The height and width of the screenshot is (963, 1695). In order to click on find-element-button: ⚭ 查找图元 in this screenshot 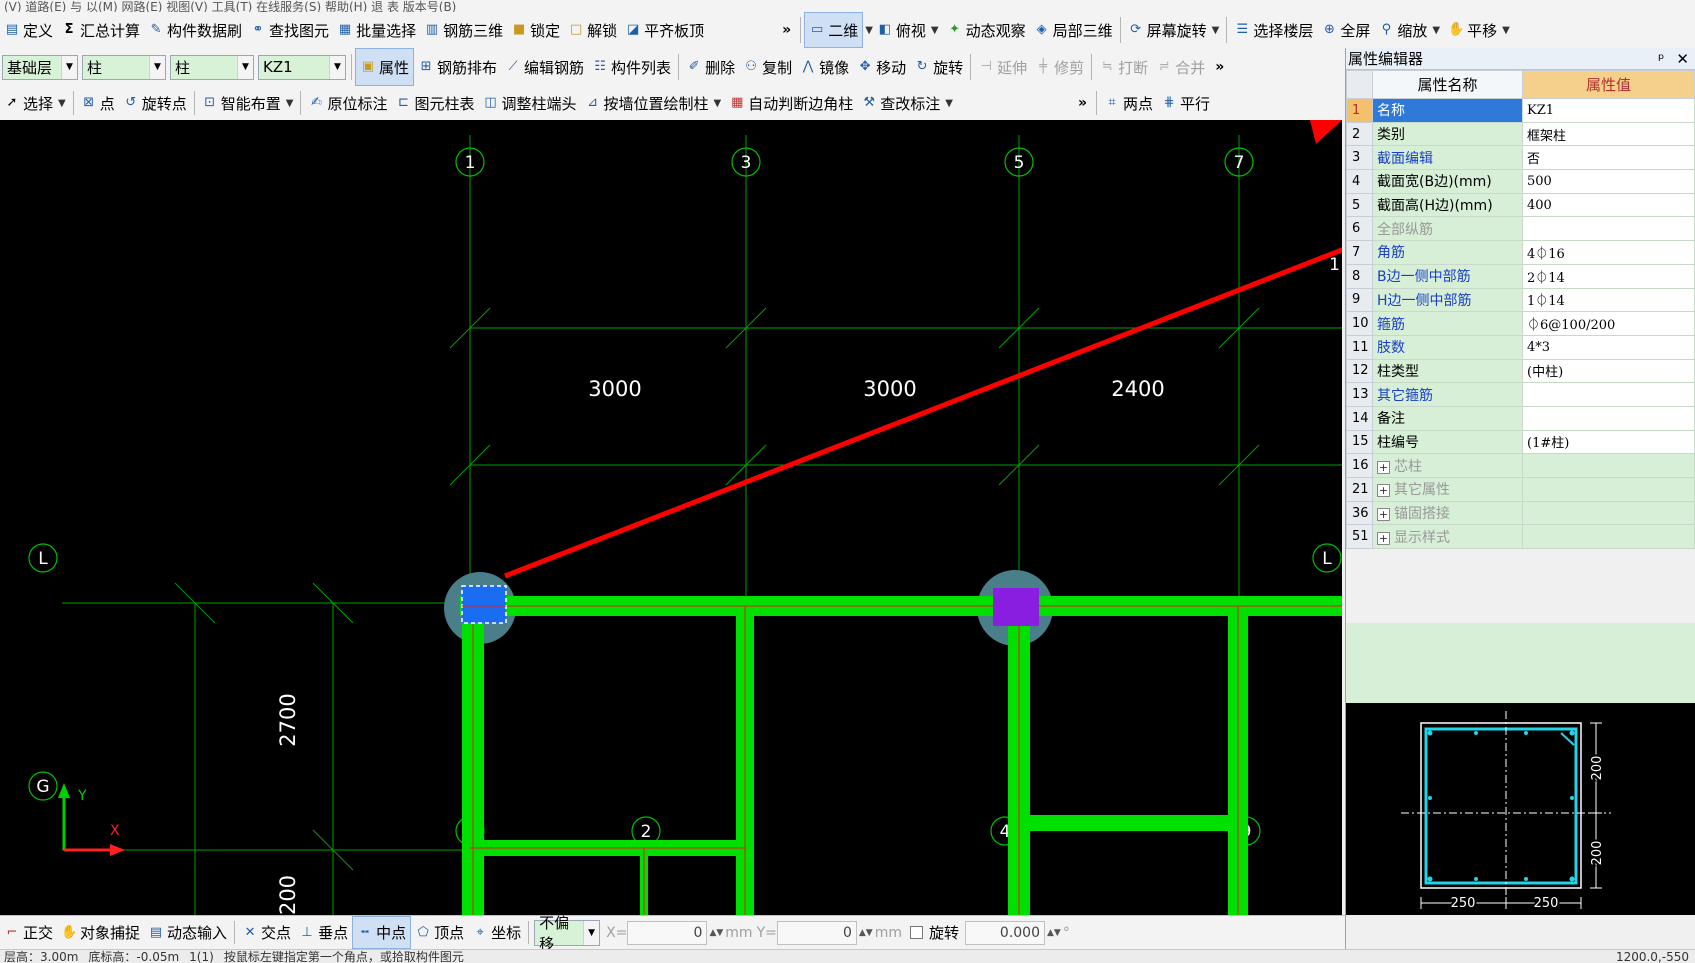, I will do `click(289, 30)`.